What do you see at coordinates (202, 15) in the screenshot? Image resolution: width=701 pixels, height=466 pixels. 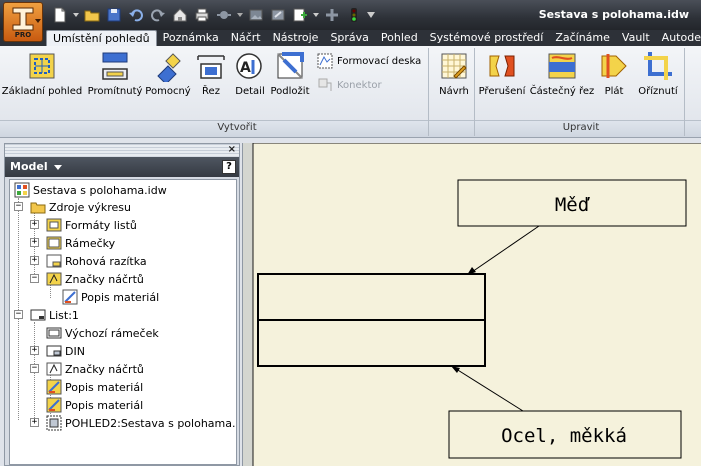 I see `print-icon` at bounding box center [202, 15].